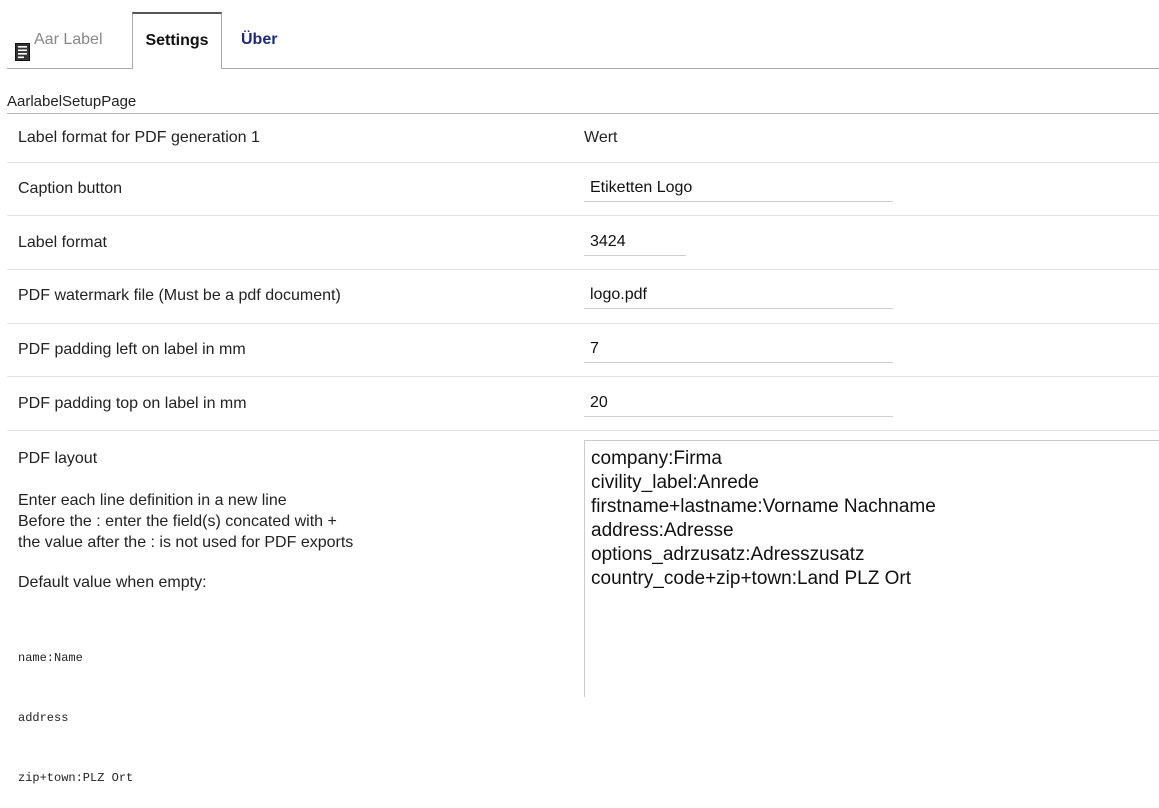 This screenshot has height=808, width=1159. What do you see at coordinates (601, 137) in the screenshot?
I see `header-value: Wert` at bounding box center [601, 137].